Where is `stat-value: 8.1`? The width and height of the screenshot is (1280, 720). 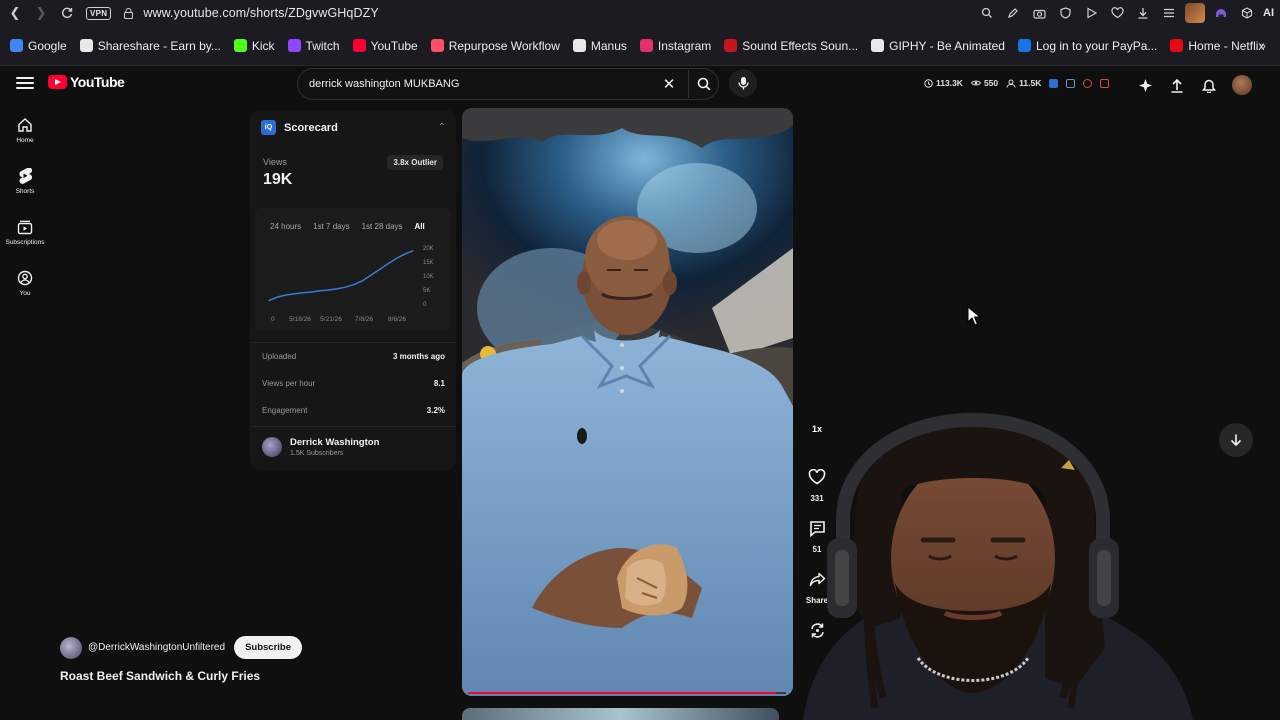 stat-value: 8.1 is located at coordinates (439, 383).